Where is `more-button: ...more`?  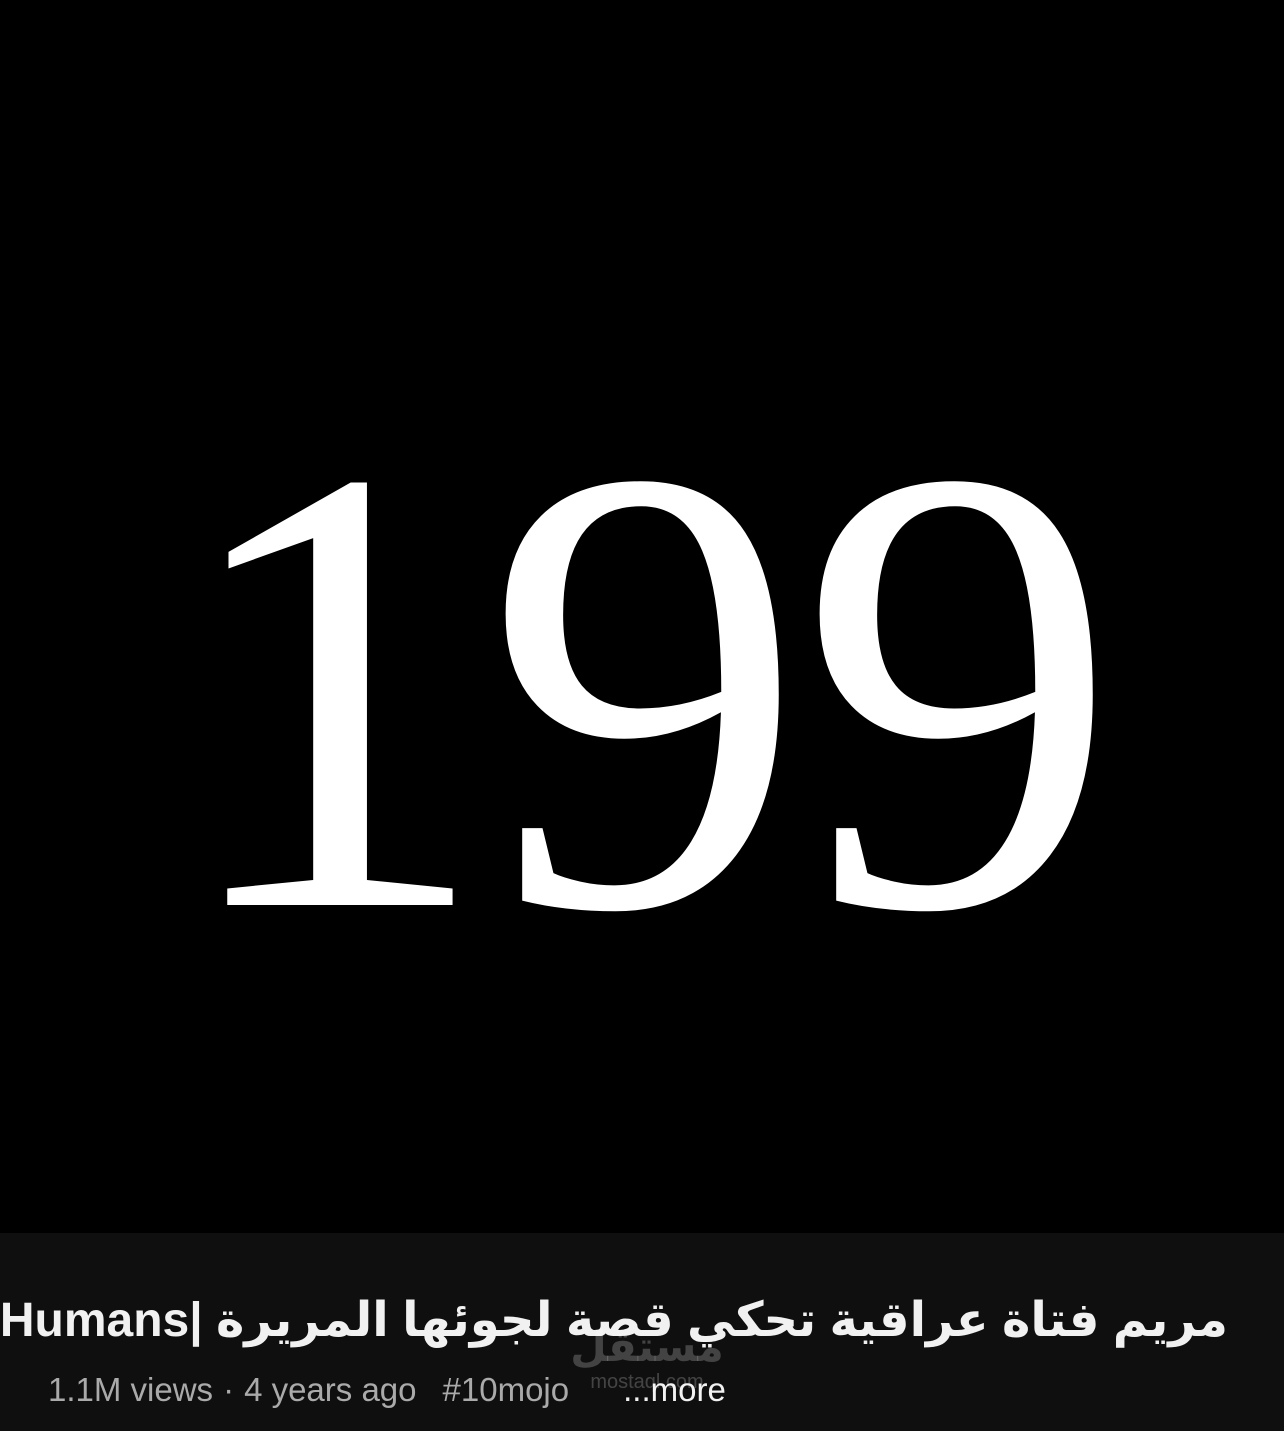
more-button: ...more is located at coordinates (674, 1390).